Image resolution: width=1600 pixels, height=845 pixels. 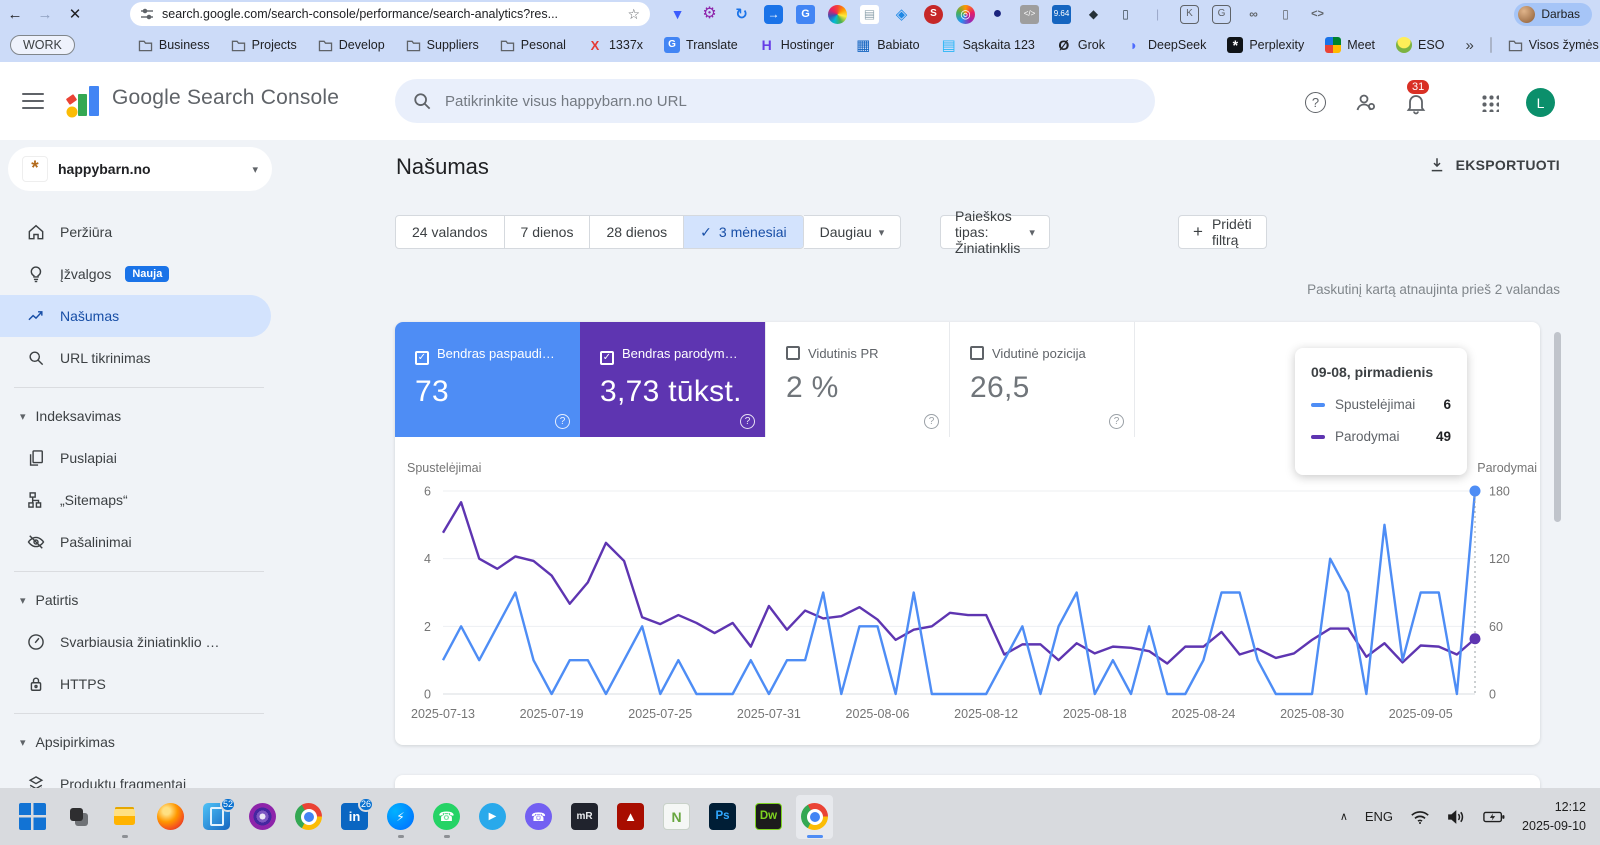 What do you see at coordinates (264, 45) in the screenshot?
I see `bookmark-item: Projects` at bounding box center [264, 45].